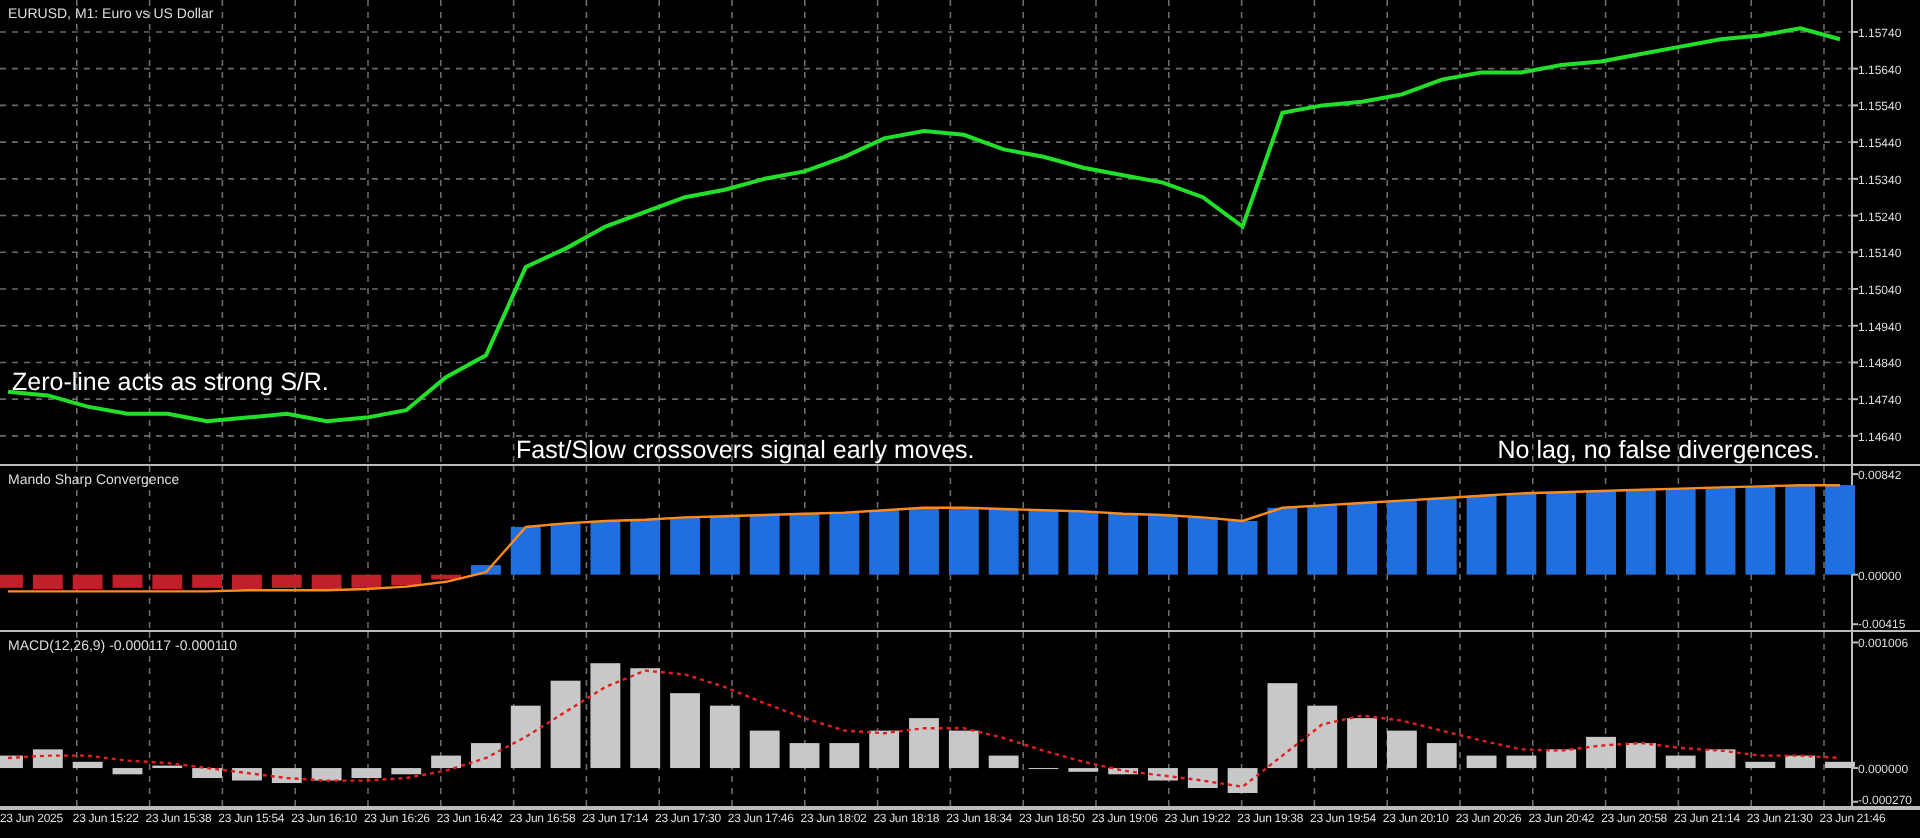 Image resolution: width=1920 pixels, height=838 pixels. Describe the element at coordinates (170, 383) in the screenshot. I see `annotation-text: Zero-line acts as strong S/R.` at that location.